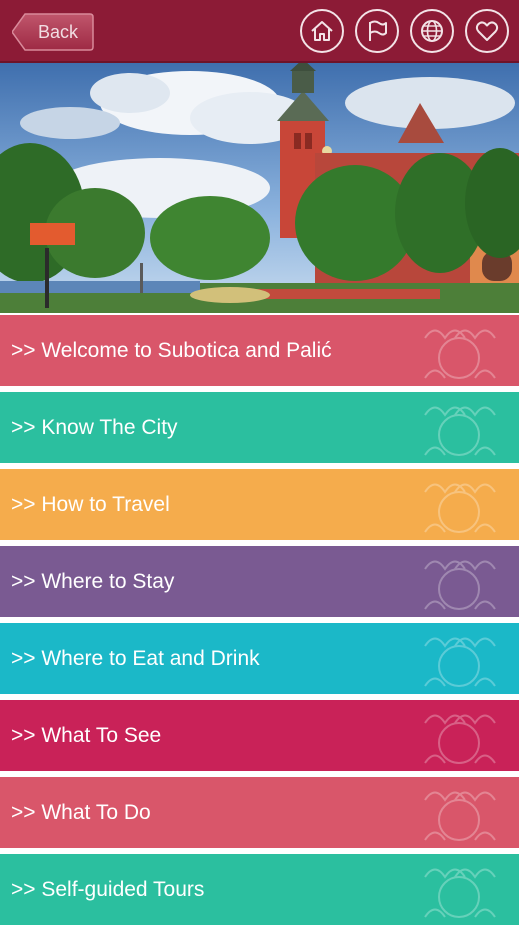  I want to click on menu-item-label: >> What To See, so click(86, 735).